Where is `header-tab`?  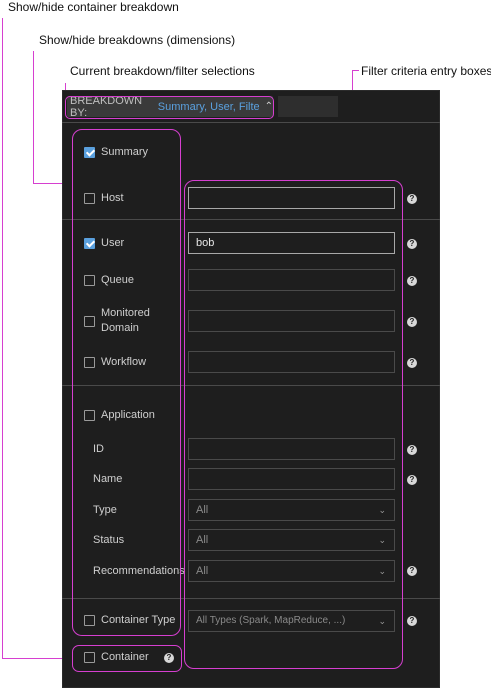 header-tab is located at coordinates (308, 106).